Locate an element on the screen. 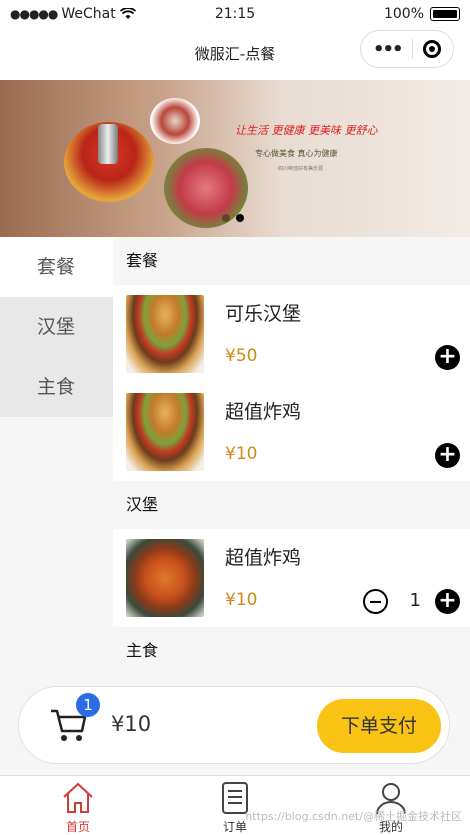 This screenshot has width=470, height=835. hotpot-chimney is located at coordinates (108, 144).